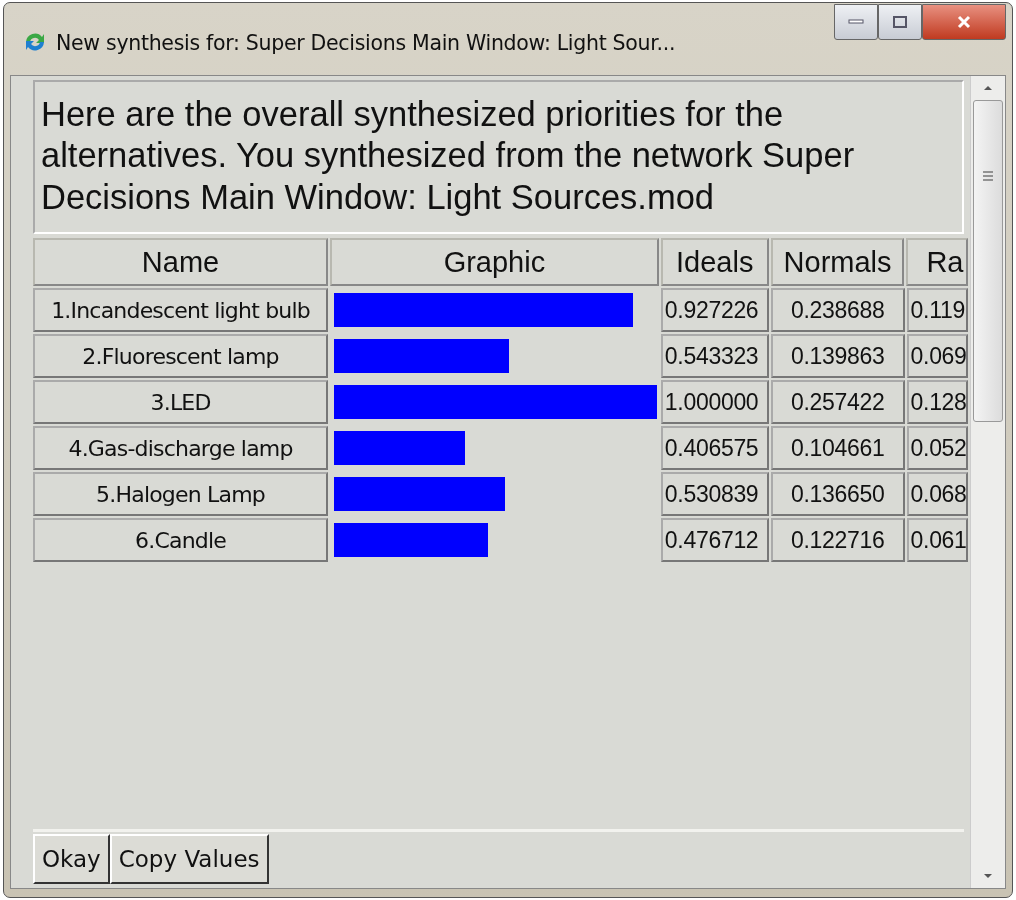  I want to click on column-header: Name, so click(181, 262).